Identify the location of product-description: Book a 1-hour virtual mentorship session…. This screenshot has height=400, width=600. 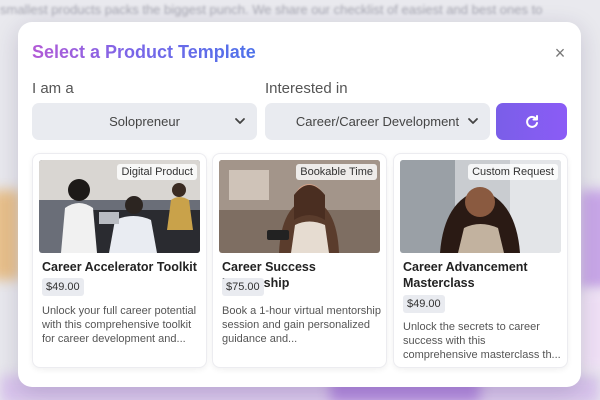
(301, 325).